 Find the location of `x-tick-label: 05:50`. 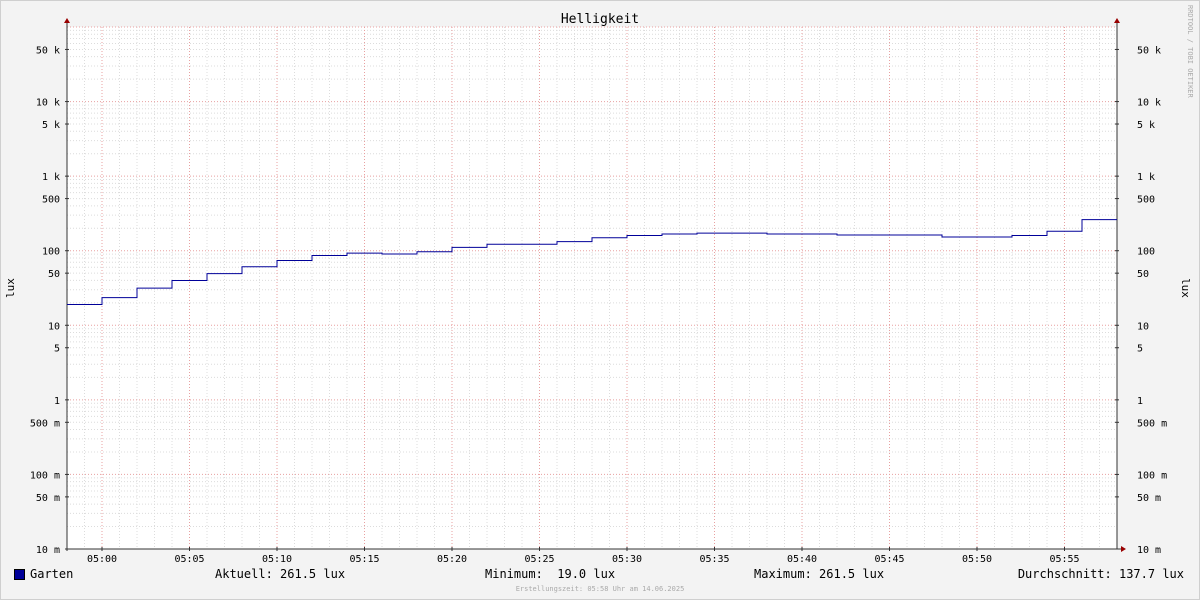

x-tick-label: 05:50 is located at coordinates (977, 559).